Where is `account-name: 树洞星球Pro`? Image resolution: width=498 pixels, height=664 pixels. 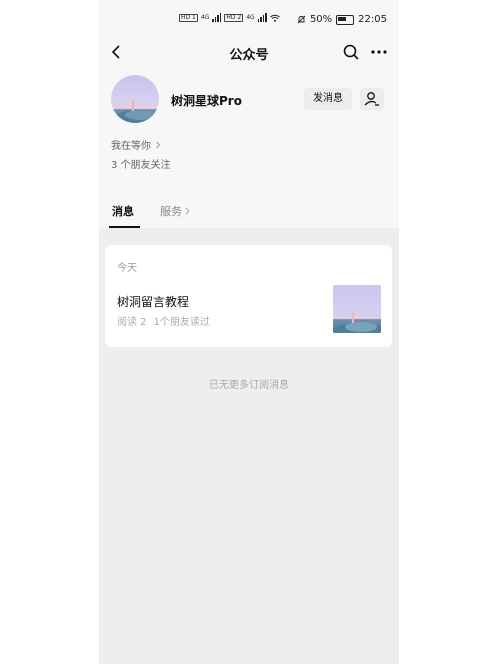 account-name: 树洞星球Pro is located at coordinates (206, 101).